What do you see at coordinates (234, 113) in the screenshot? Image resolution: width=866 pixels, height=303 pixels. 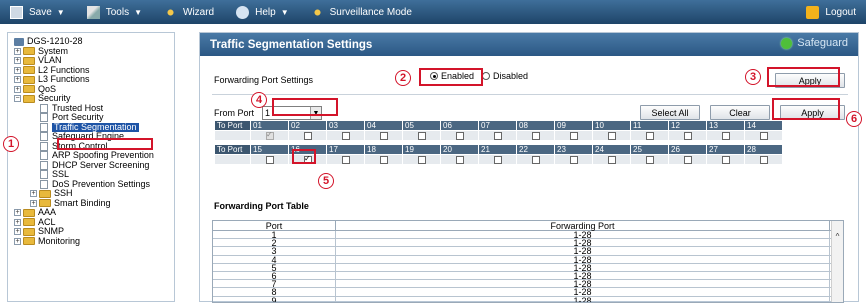 I see `from-port-label: From Port` at bounding box center [234, 113].